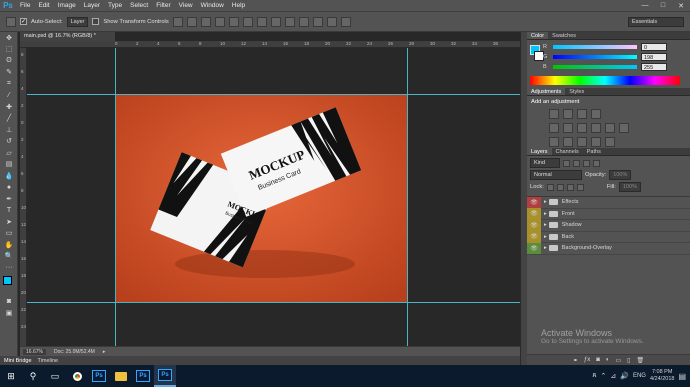 Image resolution: width=690 pixels, height=387 pixels. What do you see at coordinates (629, 187) in the screenshot?
I see `fill-input: 100%` at bounding box center [629, 187].